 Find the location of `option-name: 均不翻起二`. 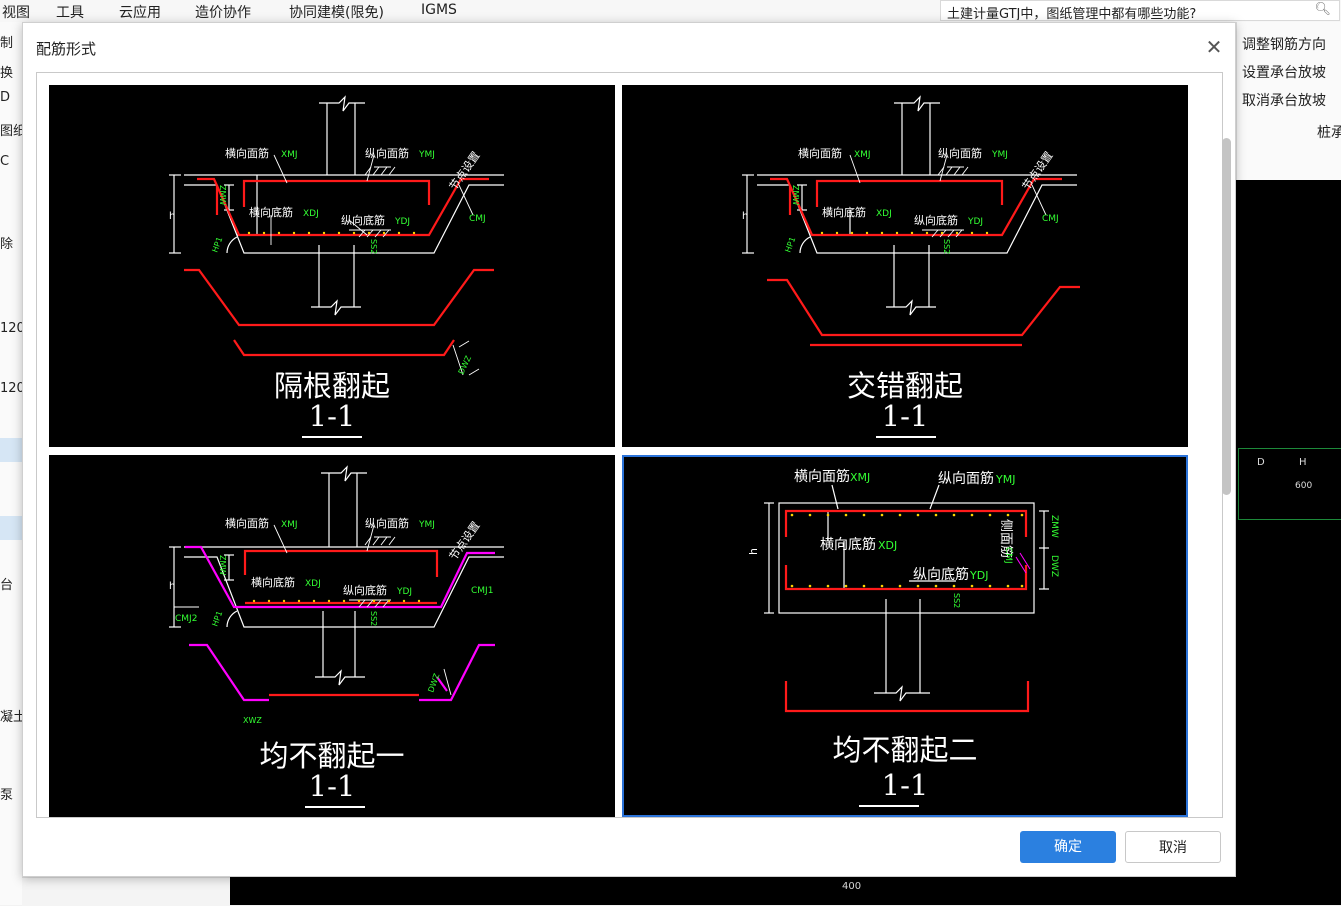

option-name: 均不翻起二 is located at coordinates (905, 750).